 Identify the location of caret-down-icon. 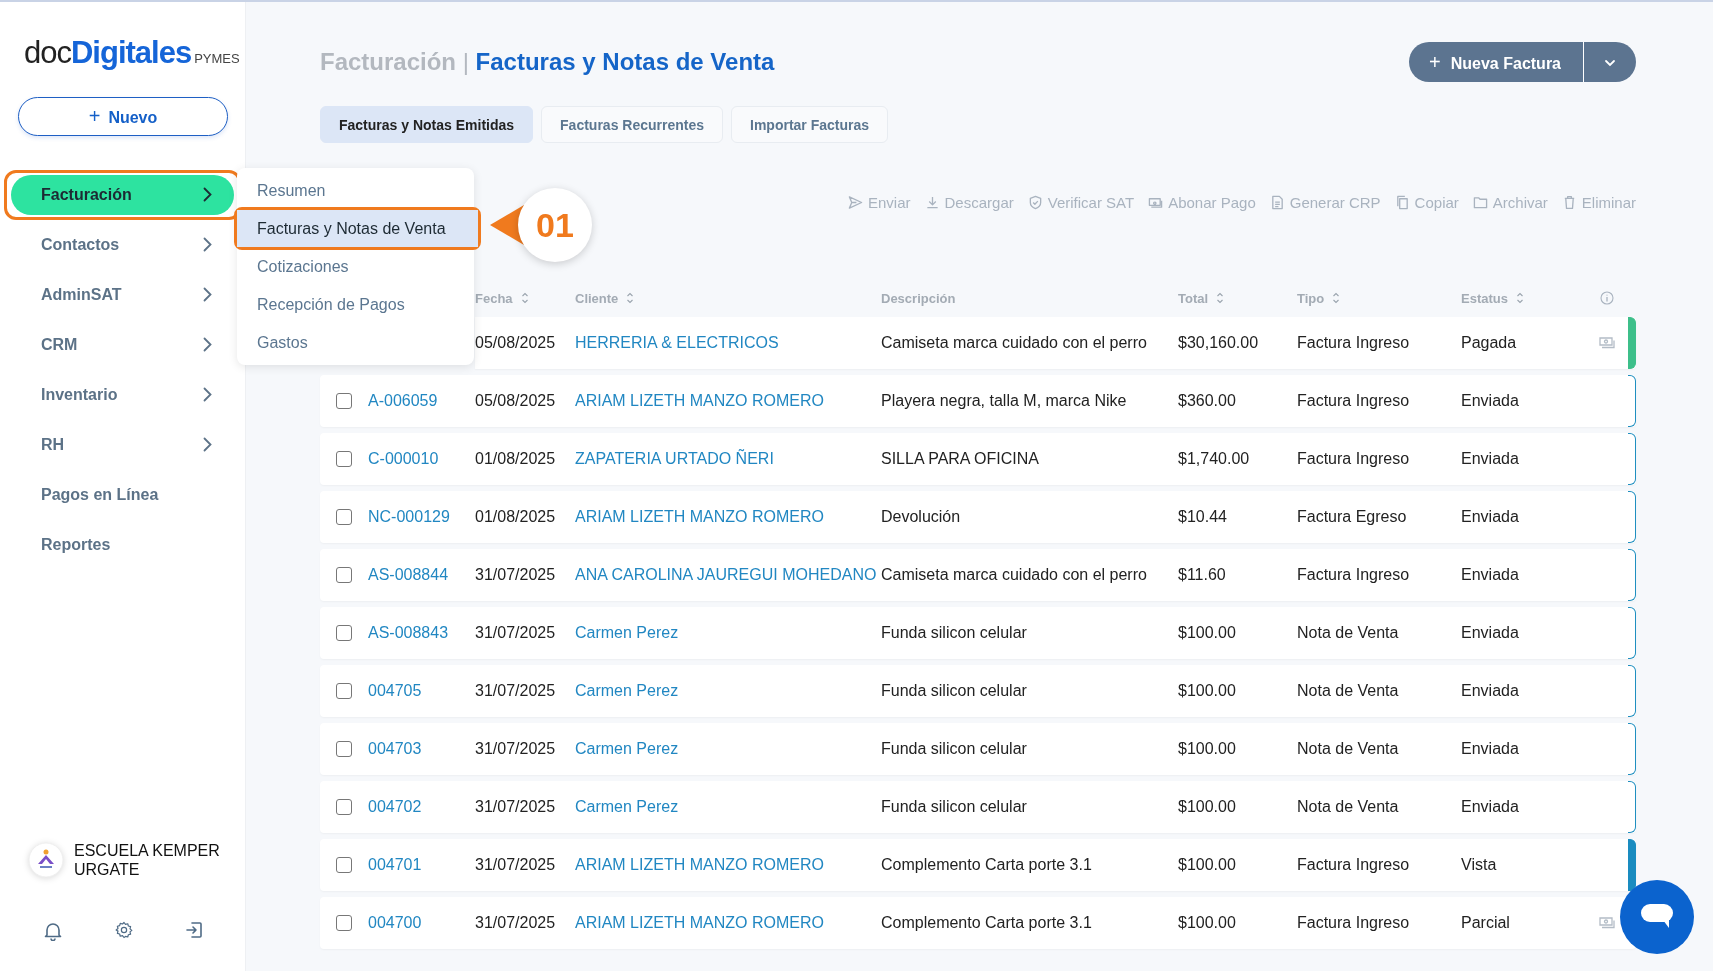
(1610, 62).